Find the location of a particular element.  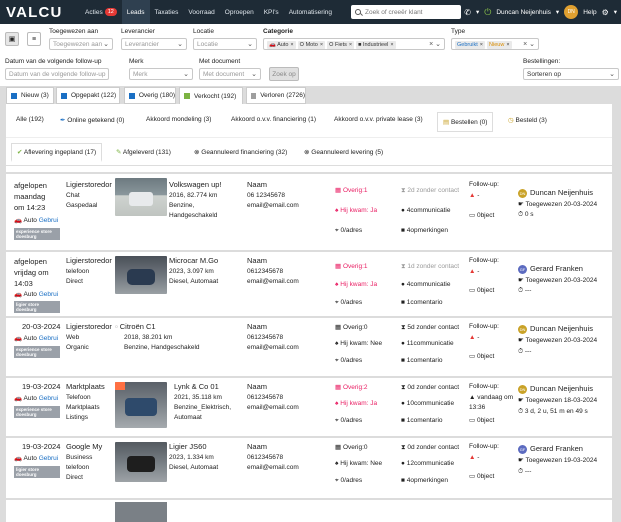

sub-tab-akkoord-financiering: Akkoord o.v.v. financiering (1) is located at coordinates (273, 119).